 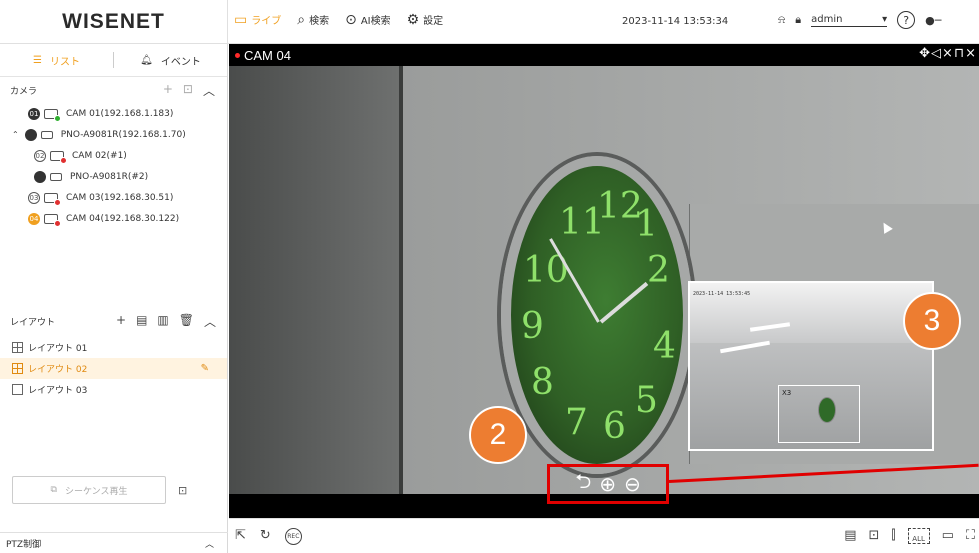 I want to click on aspect-ratio-icon: ▭, so click(x=948, y=536).